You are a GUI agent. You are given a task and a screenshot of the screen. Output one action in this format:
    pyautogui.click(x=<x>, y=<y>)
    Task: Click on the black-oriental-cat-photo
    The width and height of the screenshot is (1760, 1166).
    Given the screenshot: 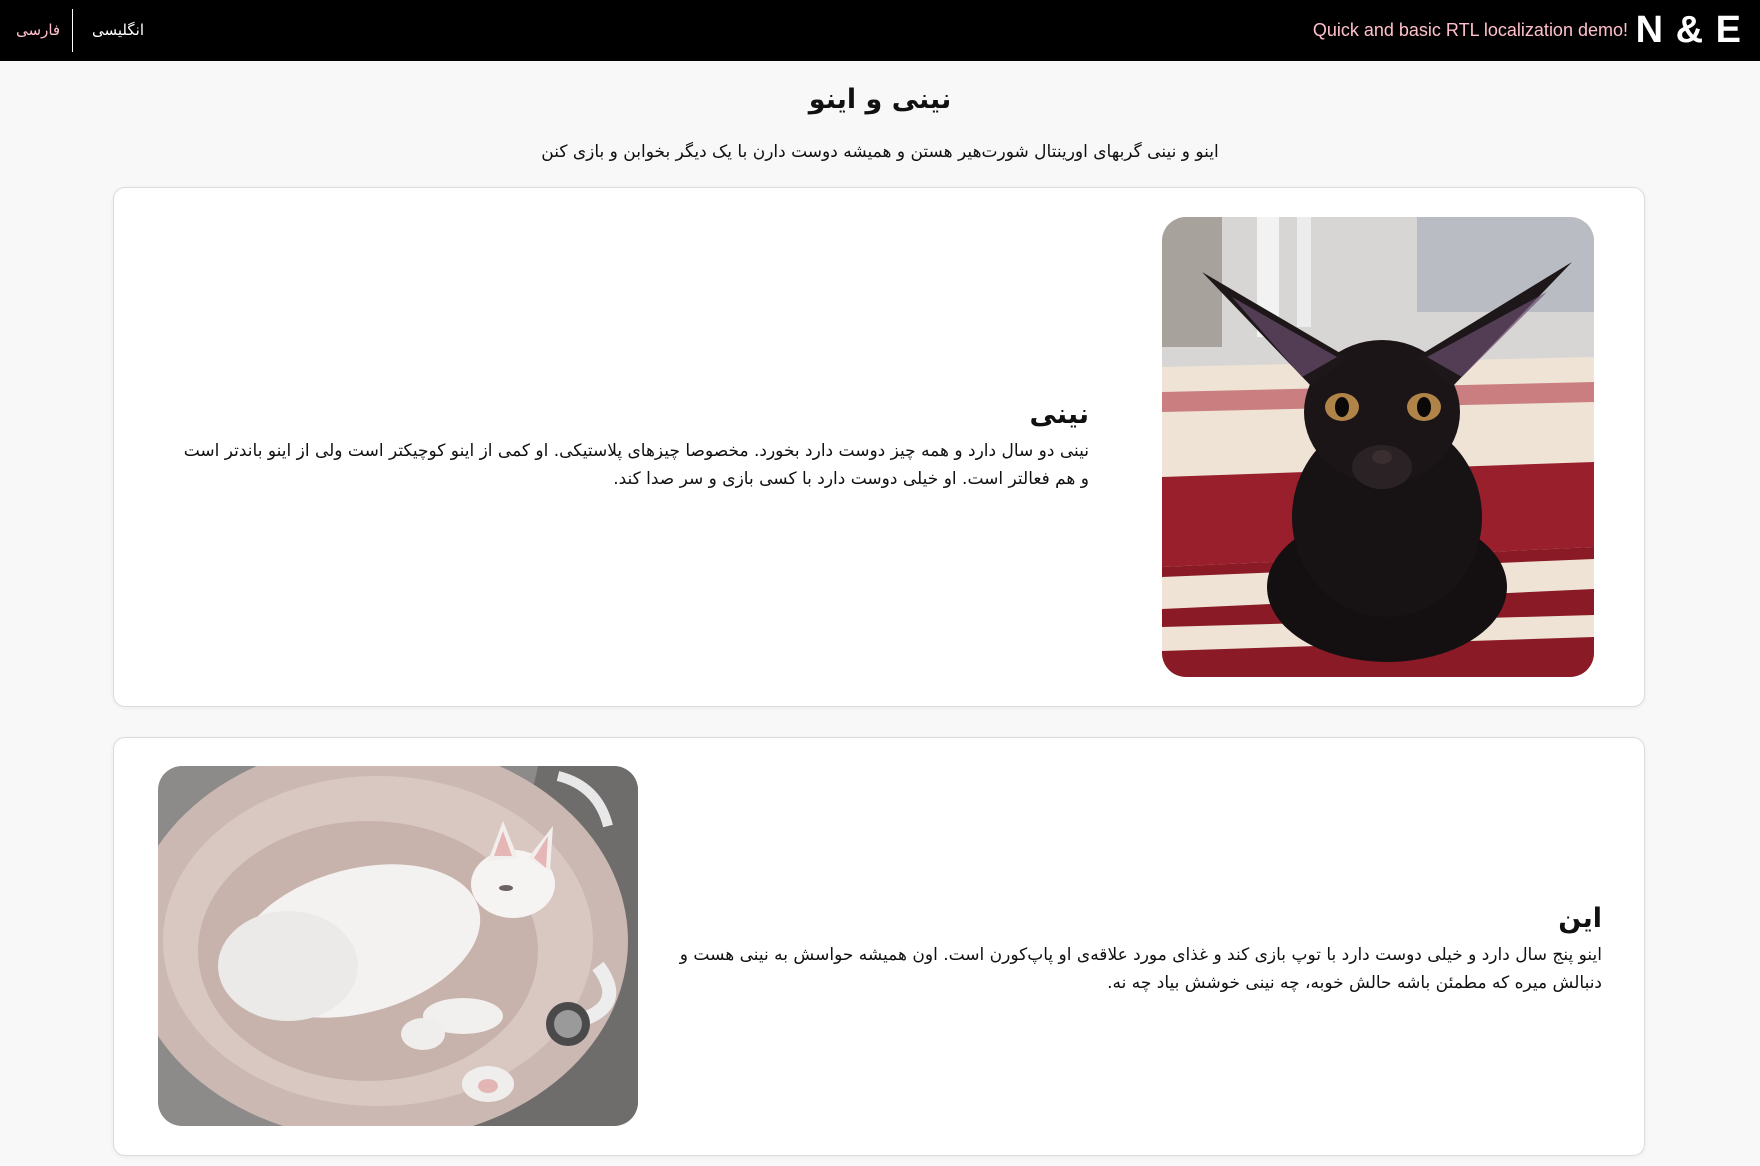 What is the action you would take?
    pyautogui.click(x=1378, y=447)
    